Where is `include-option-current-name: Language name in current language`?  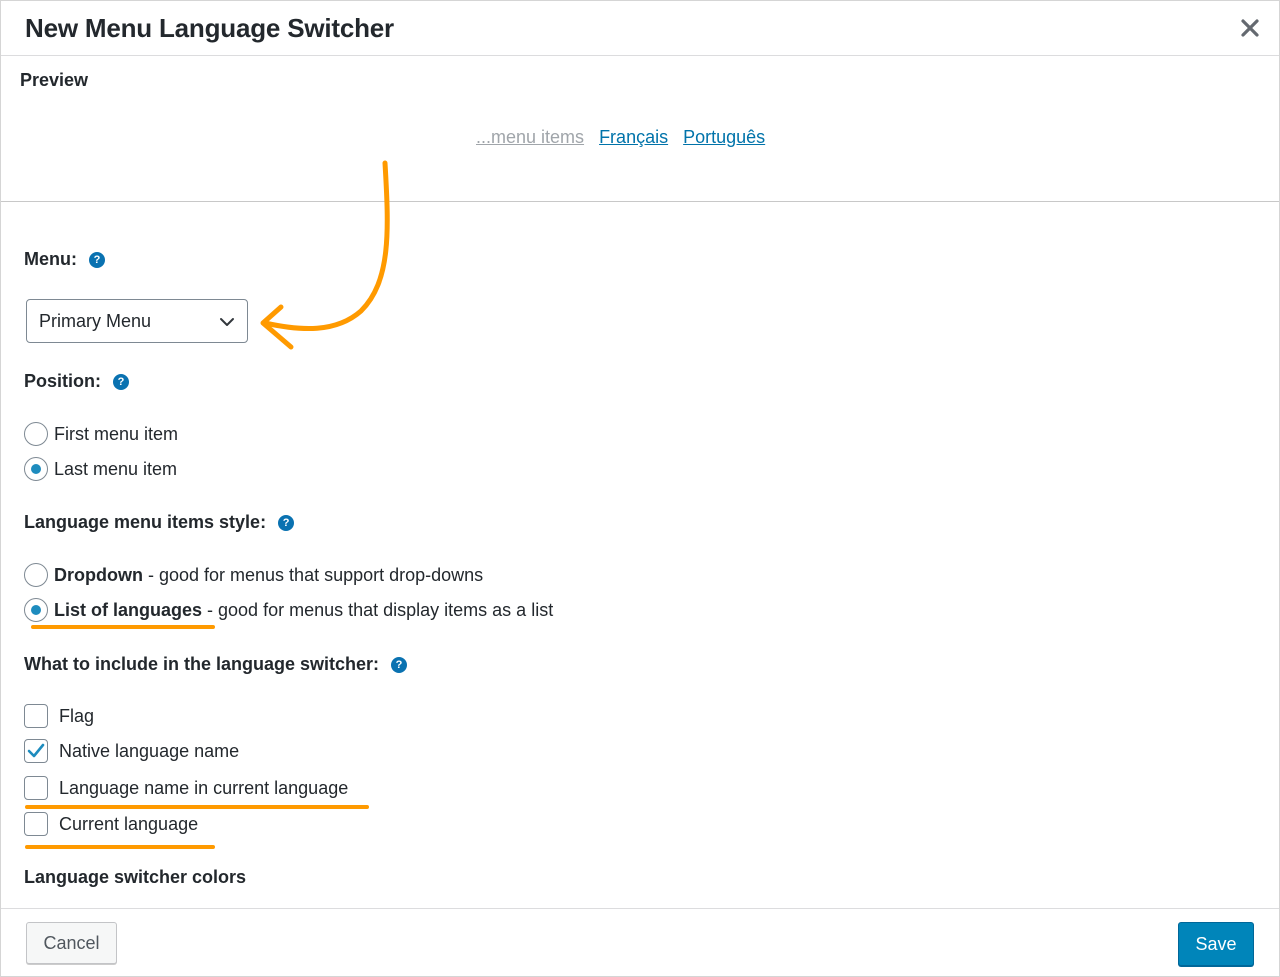 include-option-current-name: Language name in current language is located at coordinates (186, 788).